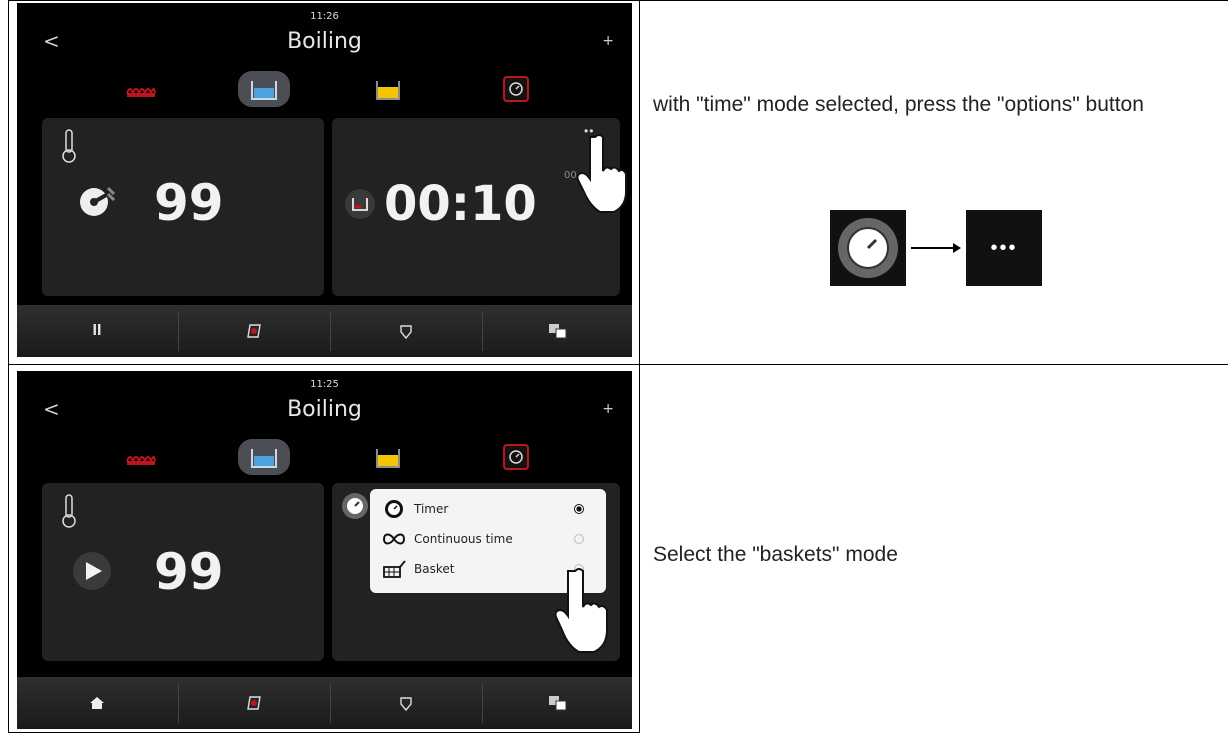  I want to click on status-clock: 11:25, so click(324, 384).